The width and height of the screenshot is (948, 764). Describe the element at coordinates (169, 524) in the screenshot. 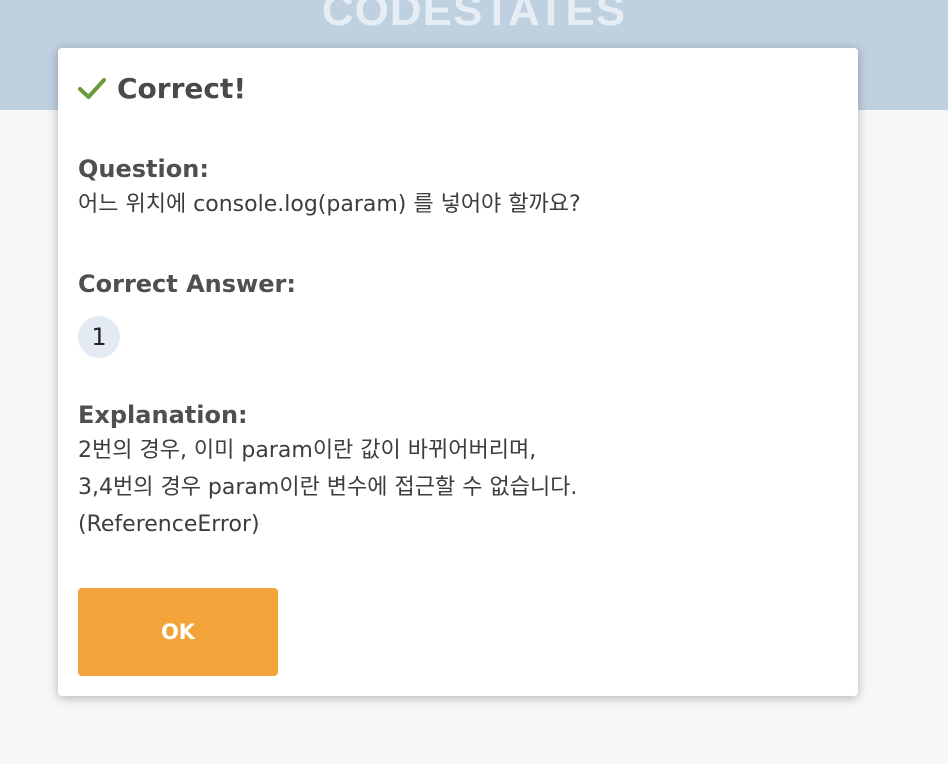

I see `explanation-line: (ReferenceError)` at that location.